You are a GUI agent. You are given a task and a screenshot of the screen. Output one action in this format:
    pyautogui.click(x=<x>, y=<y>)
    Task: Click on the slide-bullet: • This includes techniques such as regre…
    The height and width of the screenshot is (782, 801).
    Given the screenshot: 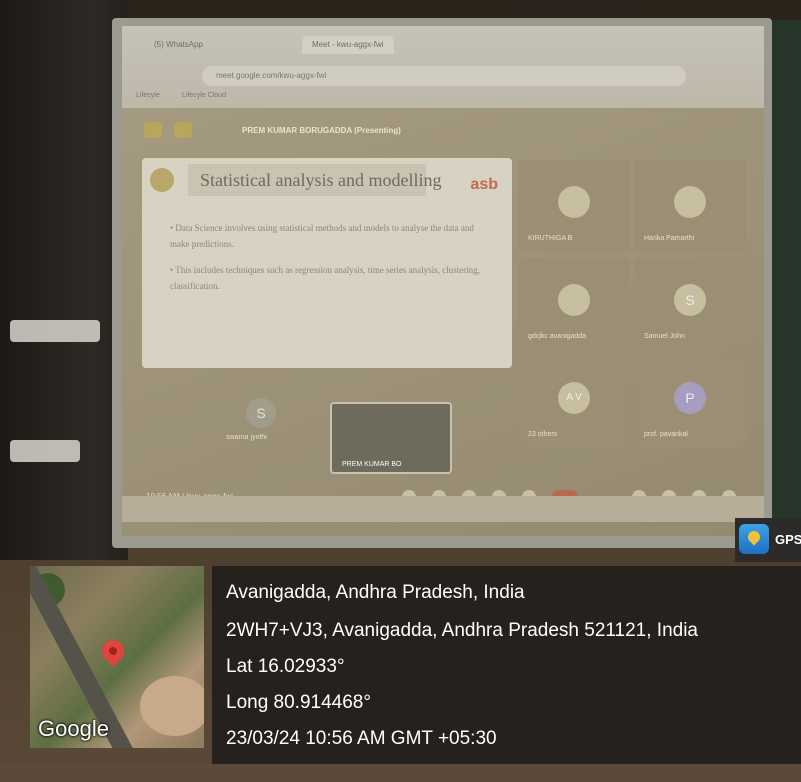 What is the action you would take?
    pyautogui.click(x=325, y=278)
    